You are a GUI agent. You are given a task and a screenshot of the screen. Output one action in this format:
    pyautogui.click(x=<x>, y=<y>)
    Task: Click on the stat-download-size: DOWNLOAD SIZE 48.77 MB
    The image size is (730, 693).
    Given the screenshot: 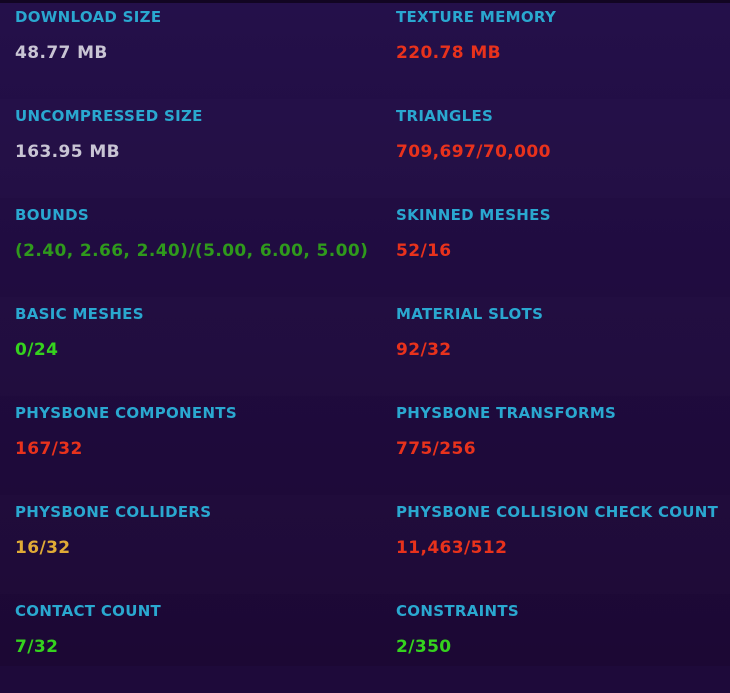 What is the action you would take?
    pyautogui.click(x=190, y=49)
    